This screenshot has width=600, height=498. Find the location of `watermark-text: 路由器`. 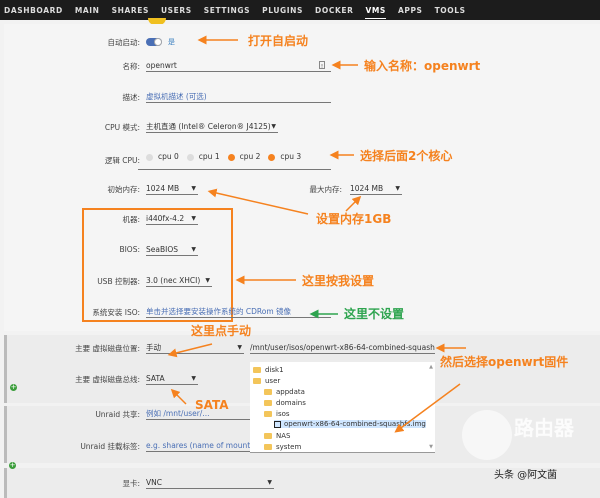

watermark-text: 路由器 is located at coordinates (544, 428).